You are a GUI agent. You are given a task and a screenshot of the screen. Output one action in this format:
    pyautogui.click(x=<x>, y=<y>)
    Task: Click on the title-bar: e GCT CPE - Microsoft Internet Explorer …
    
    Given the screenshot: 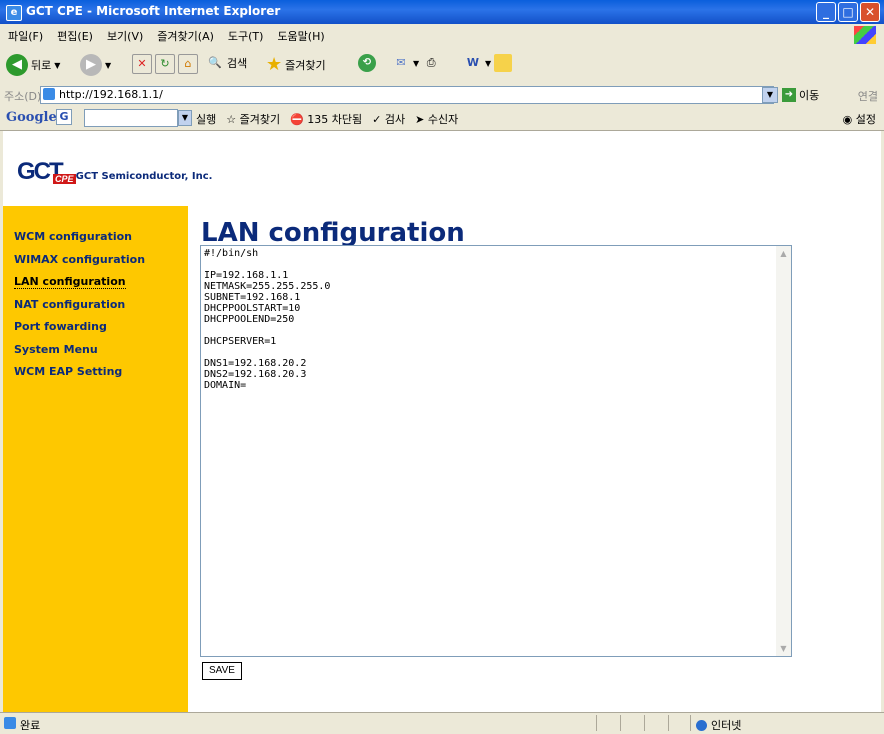 What is the action you would take?
    pyautogui.click(x=442, y=12)
    